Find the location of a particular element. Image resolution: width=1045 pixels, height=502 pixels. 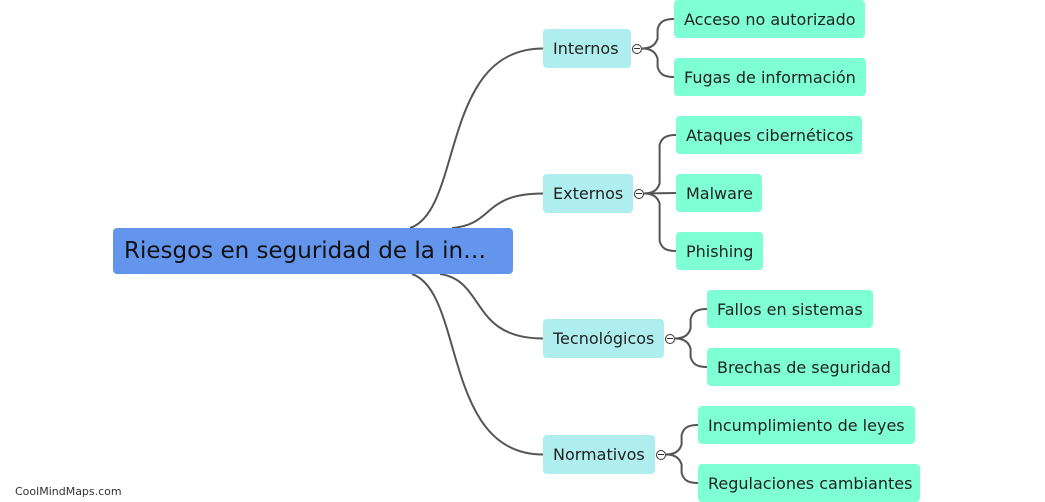

branch-node: Externos is located at coordinates (588, 193).